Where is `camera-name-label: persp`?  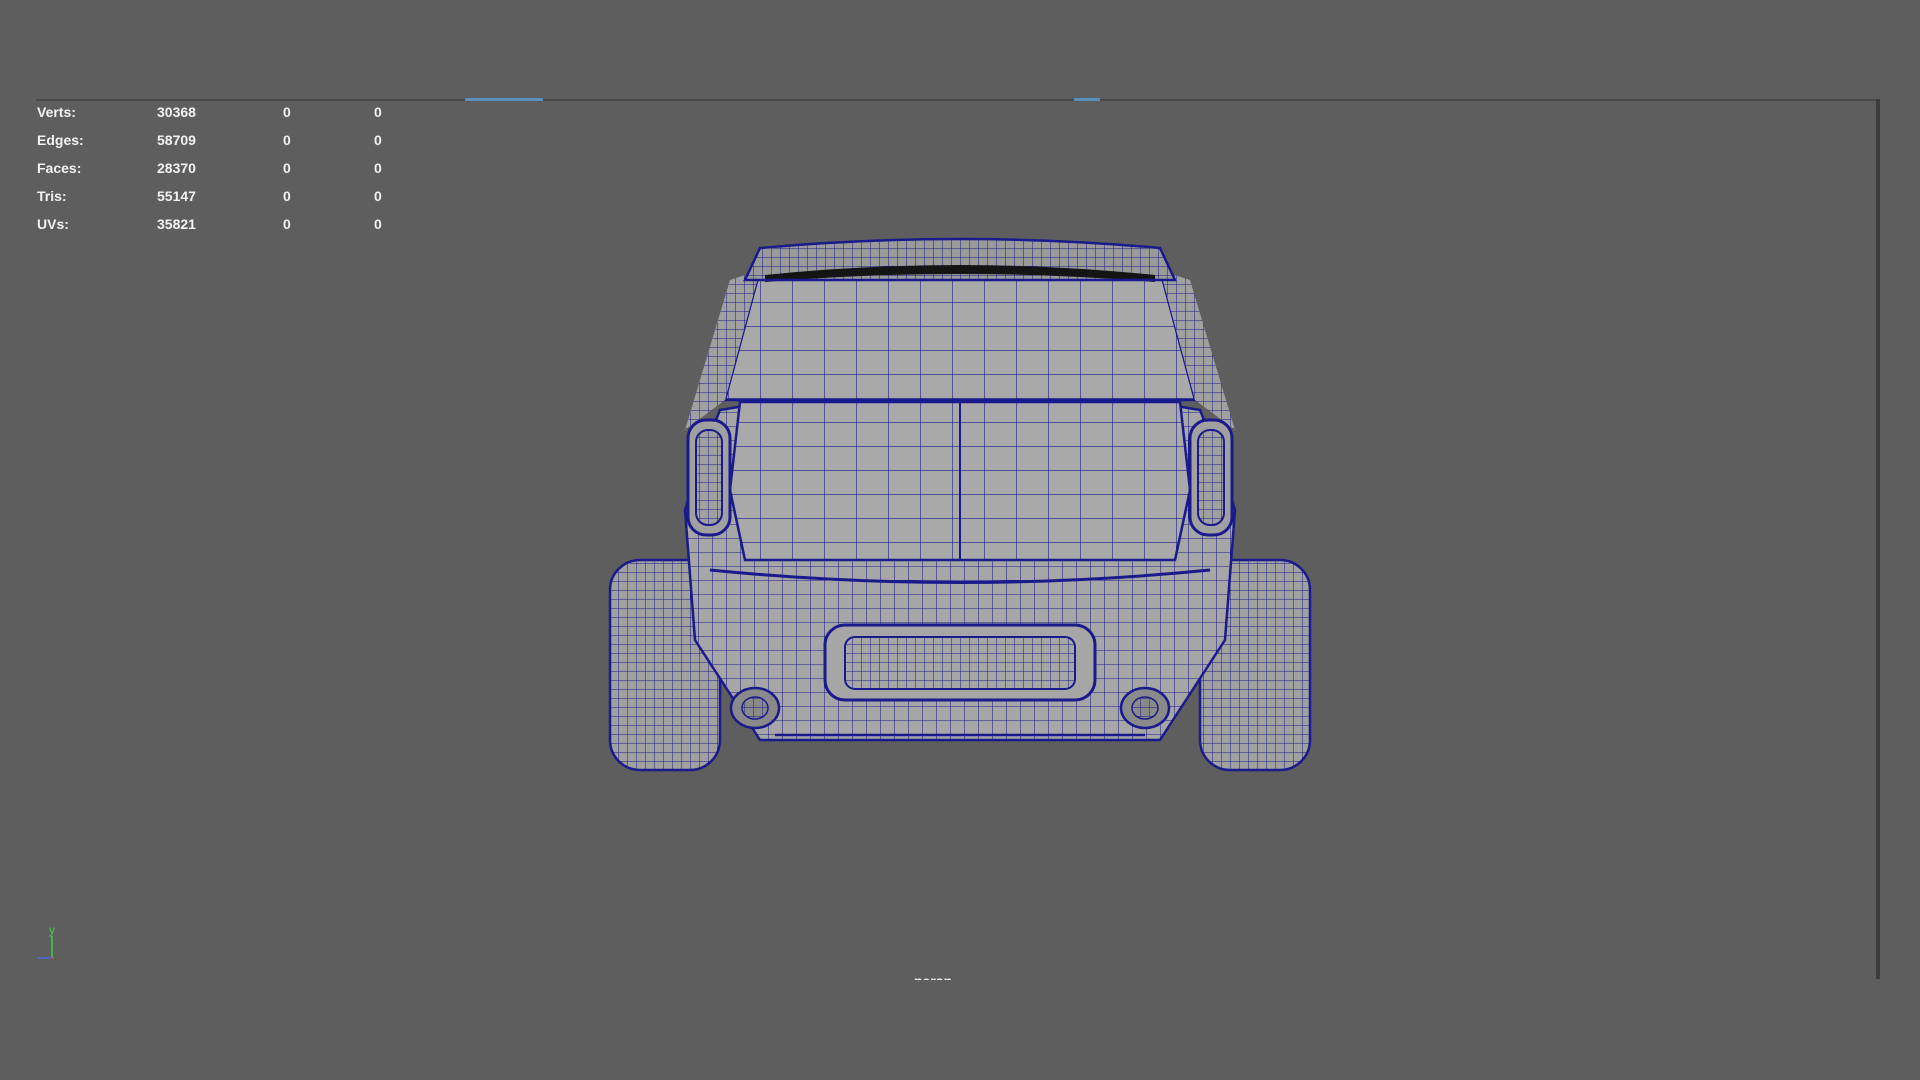
camera-name-label: persp is located at coordinates (933, 975).